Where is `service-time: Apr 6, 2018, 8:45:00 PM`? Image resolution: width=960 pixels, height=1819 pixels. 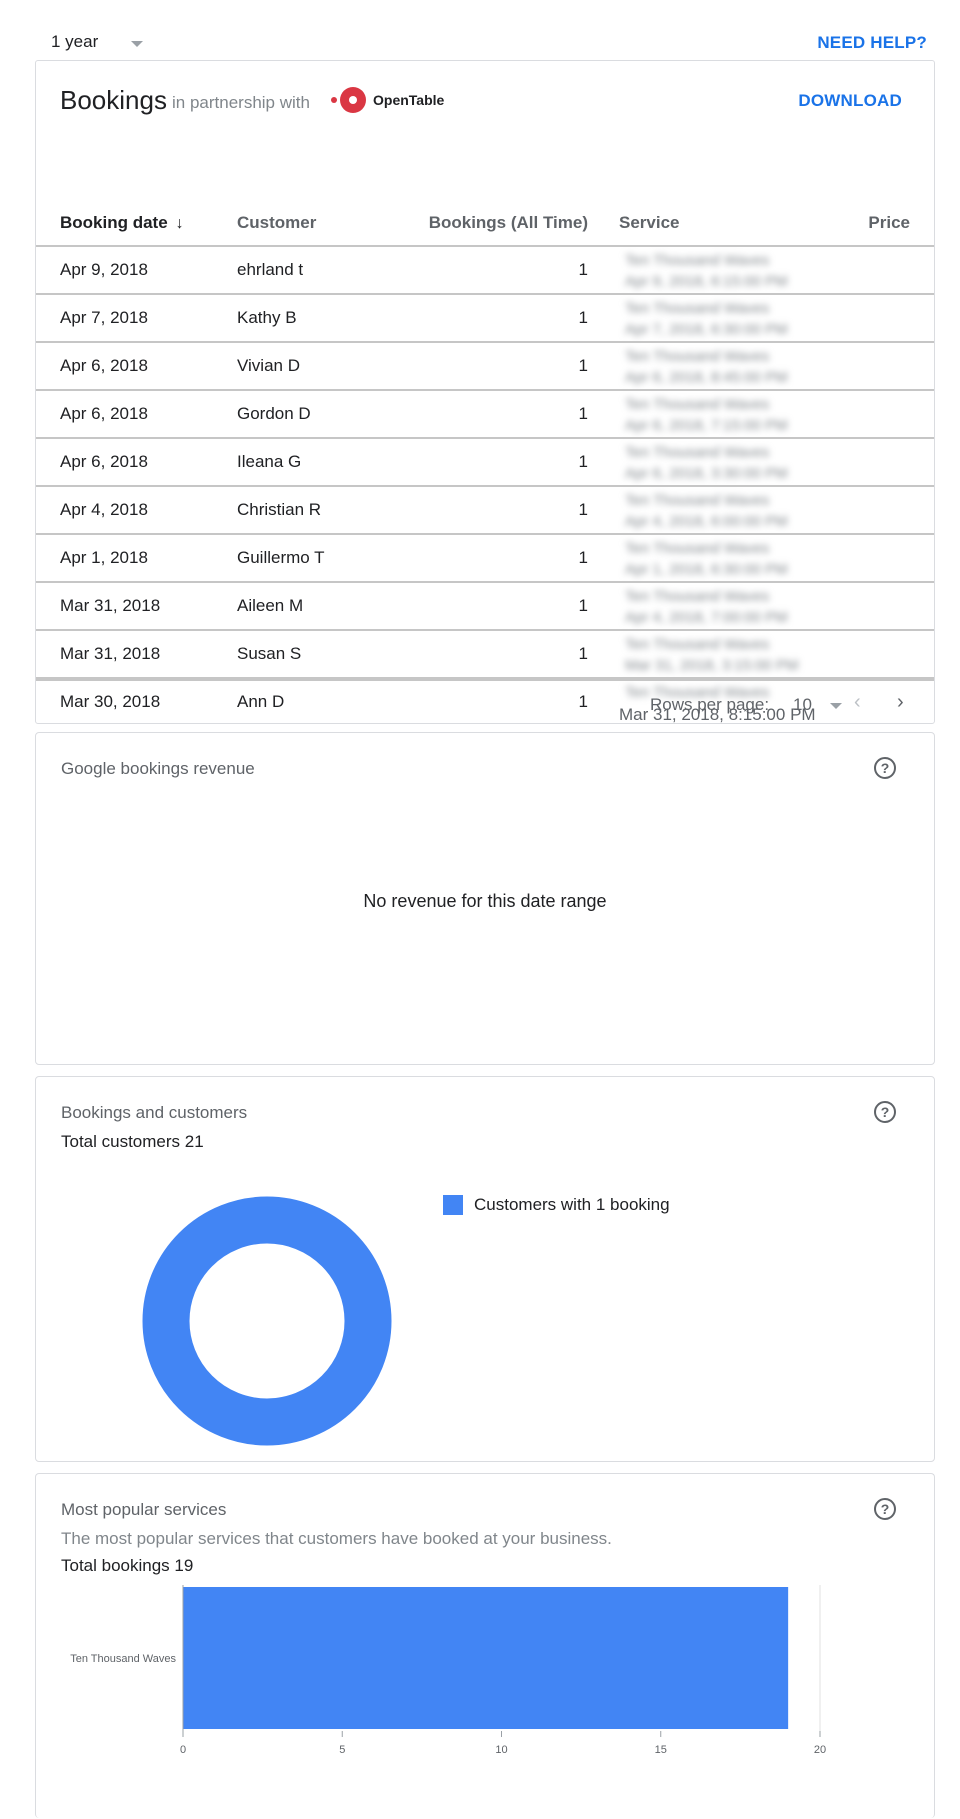 service-time: Apr 6, 2018, 8:45:00 PM is located at coordinates (706, 377).